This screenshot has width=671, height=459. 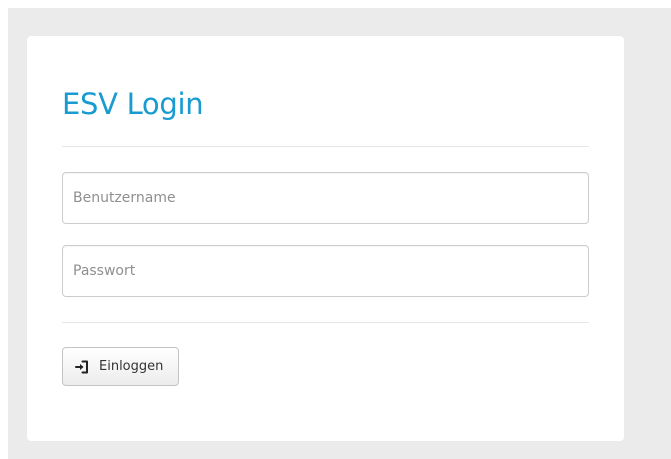 I want to click on login-button-label: Einloggen, so click(x=131, y=366).